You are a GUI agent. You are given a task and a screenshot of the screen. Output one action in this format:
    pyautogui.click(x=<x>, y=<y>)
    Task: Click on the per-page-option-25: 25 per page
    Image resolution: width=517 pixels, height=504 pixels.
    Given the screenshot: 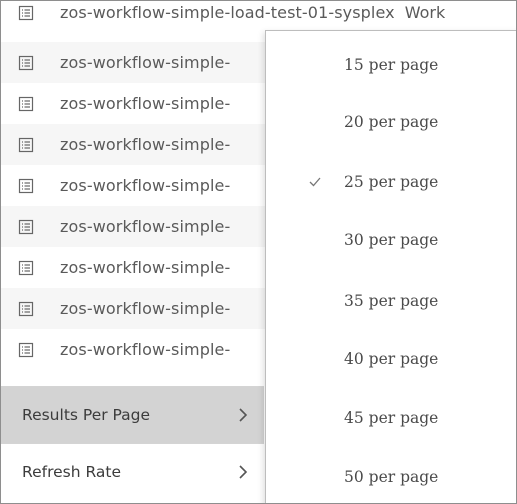 What is the action you would take?
    pyautogui.click(x=391, y=181)
    